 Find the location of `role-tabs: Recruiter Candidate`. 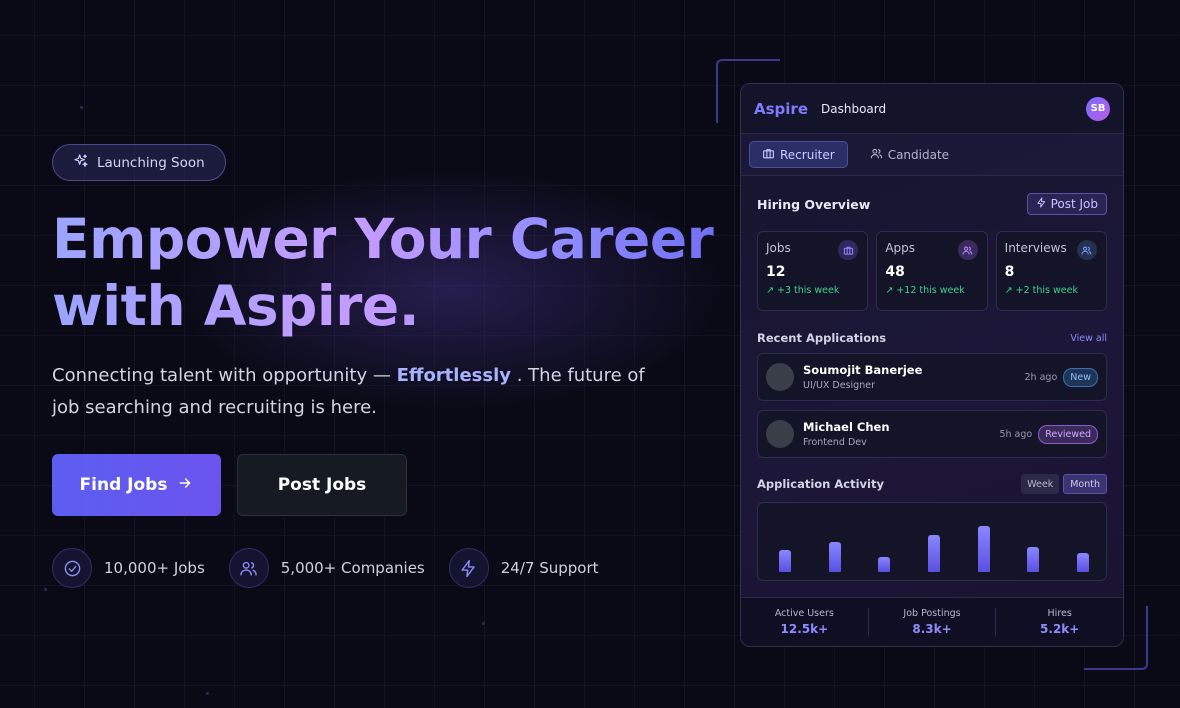

role-tabs: Recruiter Candidate is located at coordinates (932, 155).